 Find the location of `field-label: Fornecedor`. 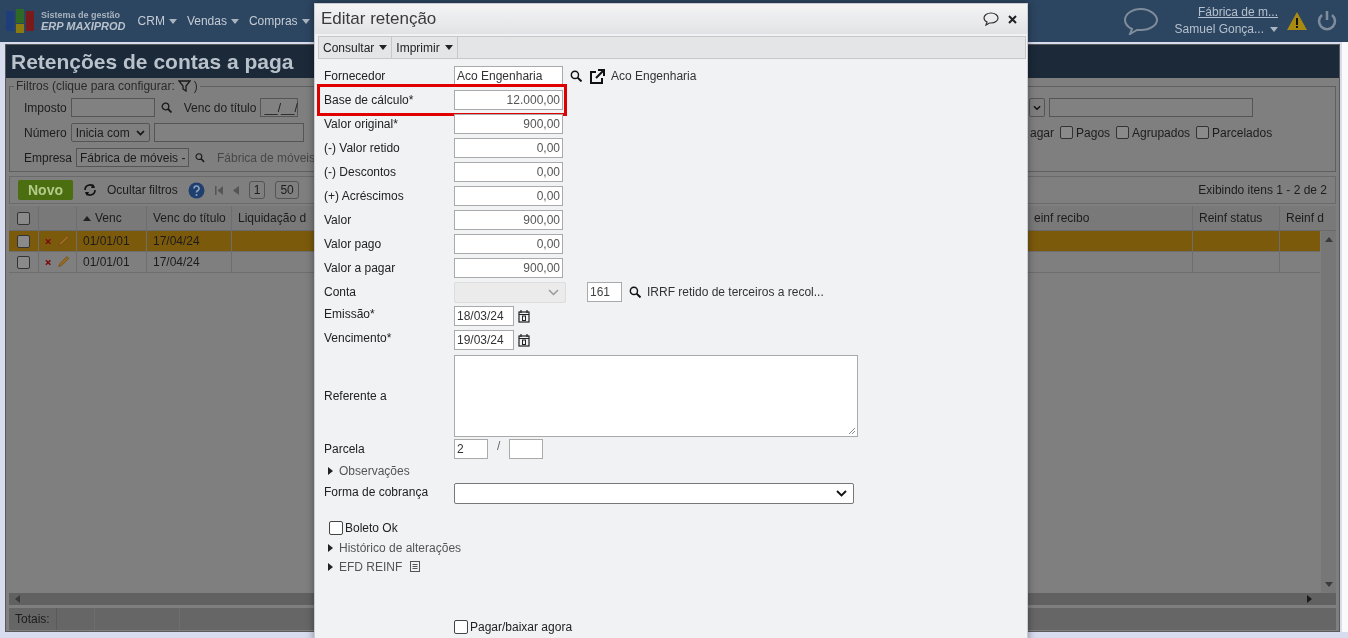

field-label: Fornecedor is located at coordinates (355, 76).